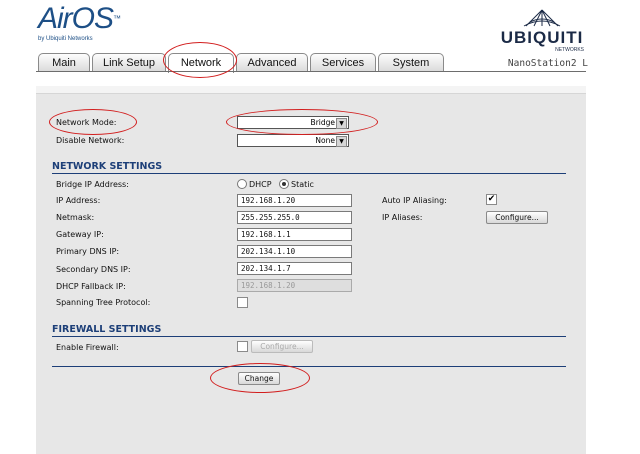  I want to click on static-radio-label: Static, so click(302, 184).